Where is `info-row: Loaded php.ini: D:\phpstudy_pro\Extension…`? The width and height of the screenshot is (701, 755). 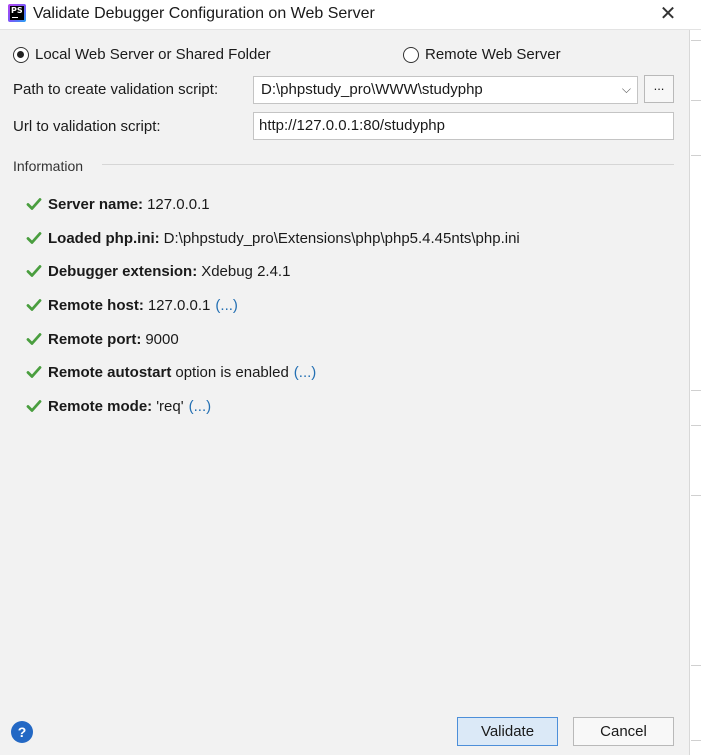 info-row: Loaded php.ini: D:\phpstudy_pro\Extension… is located at coordinates (273, 238).